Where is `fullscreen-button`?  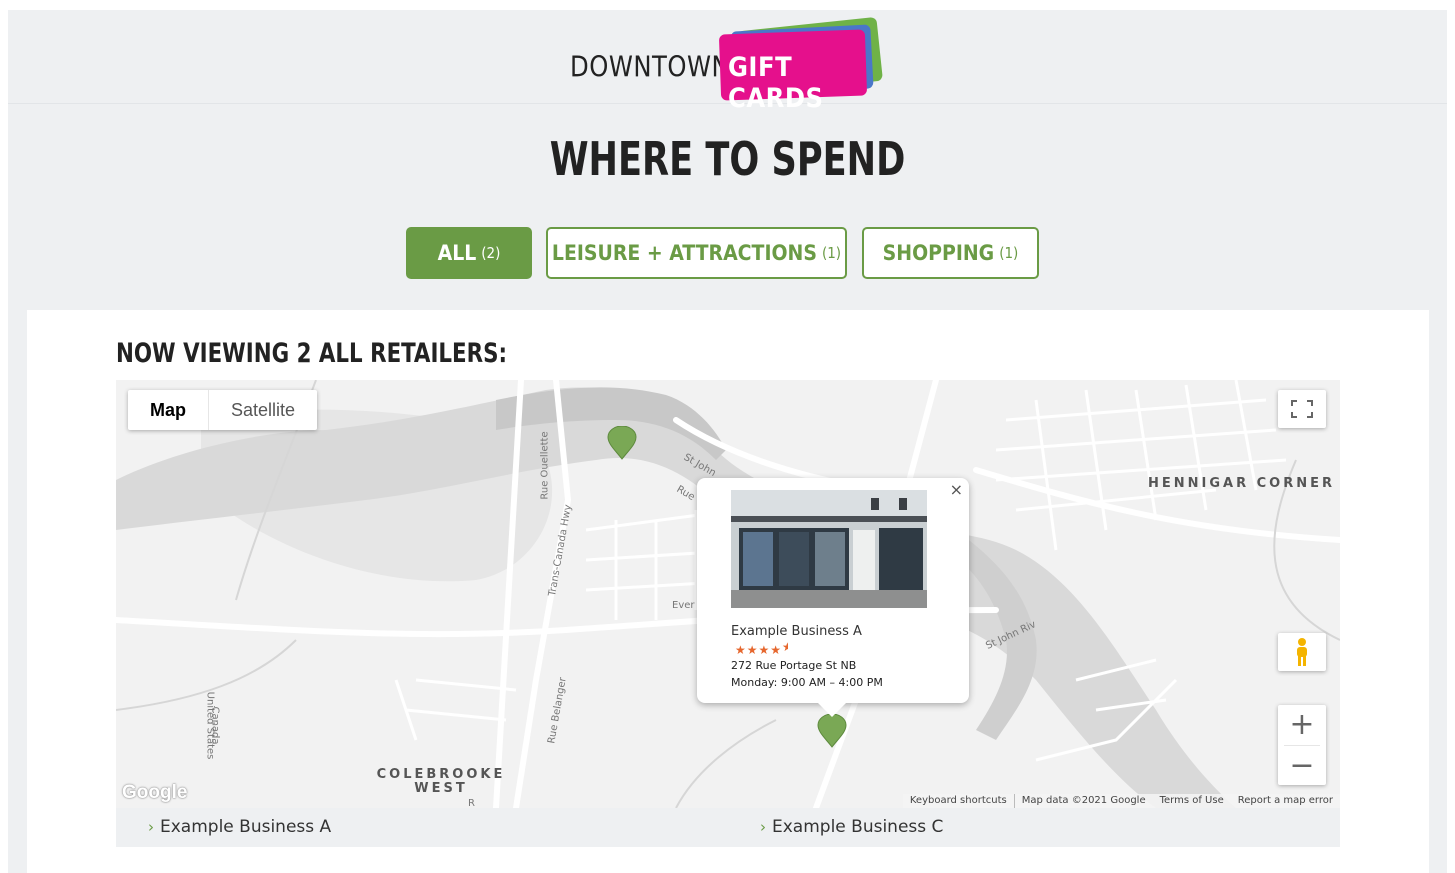
fullscreen-button is located at coordinates (1302, 409).